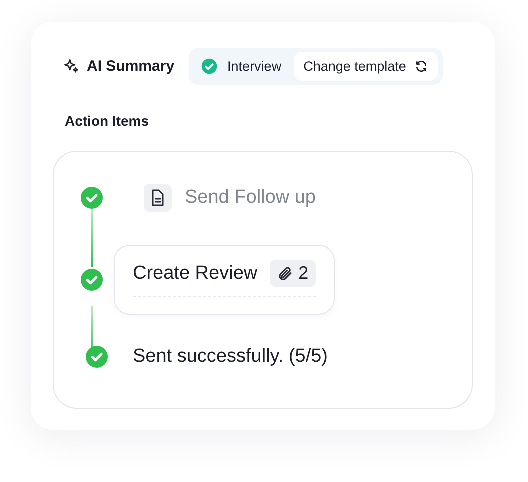 The width and height of the screenshot is (528, 482). Describe the element at coordinates (250, 198) in the screenshot. I see `step-label: Send Follow up` at that location.